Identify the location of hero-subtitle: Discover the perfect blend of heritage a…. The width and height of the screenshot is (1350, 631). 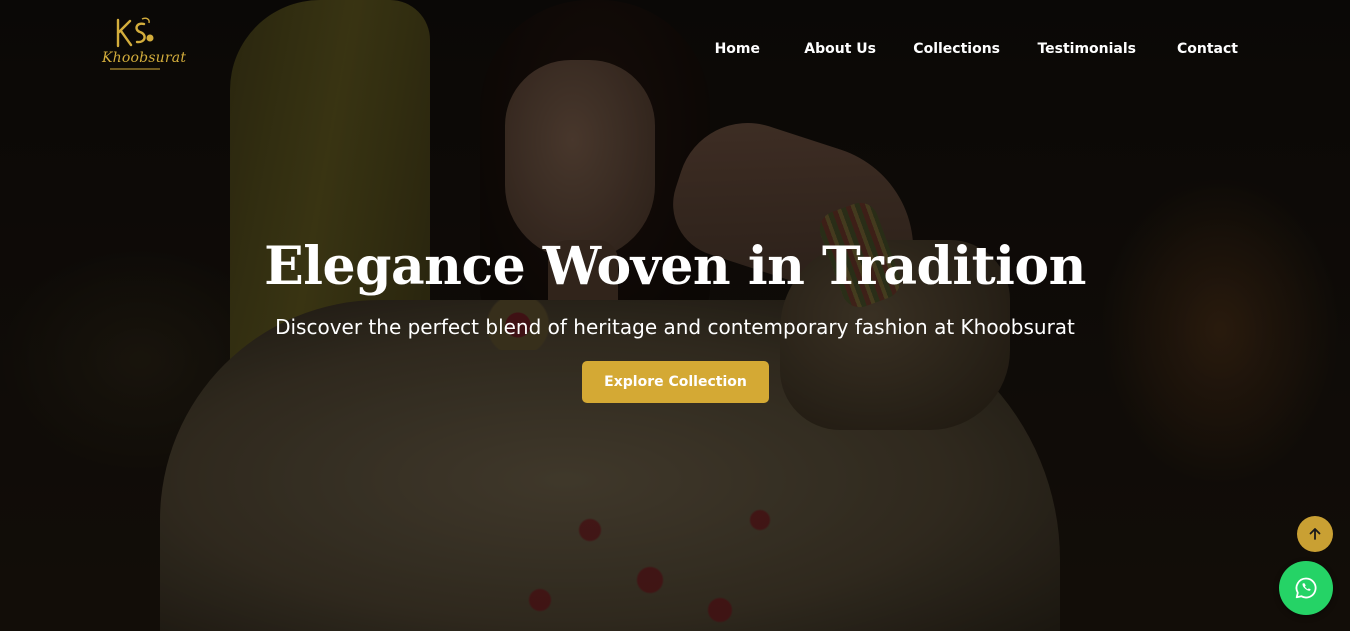
(675, 327).